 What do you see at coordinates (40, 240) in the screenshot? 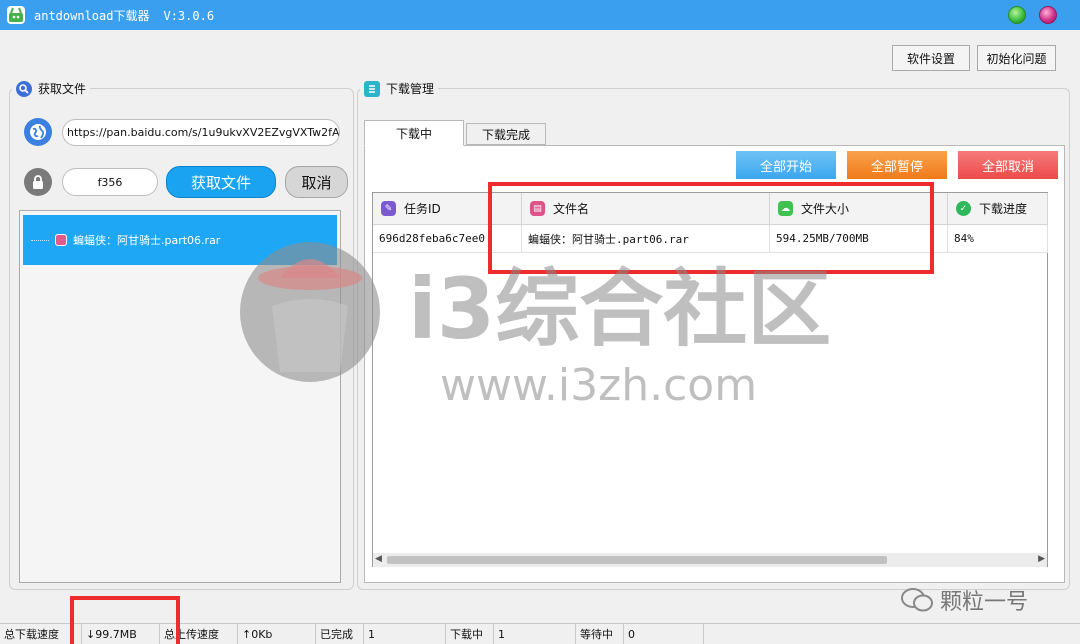
I see `tree-connector` at bounding box center [40, 240].